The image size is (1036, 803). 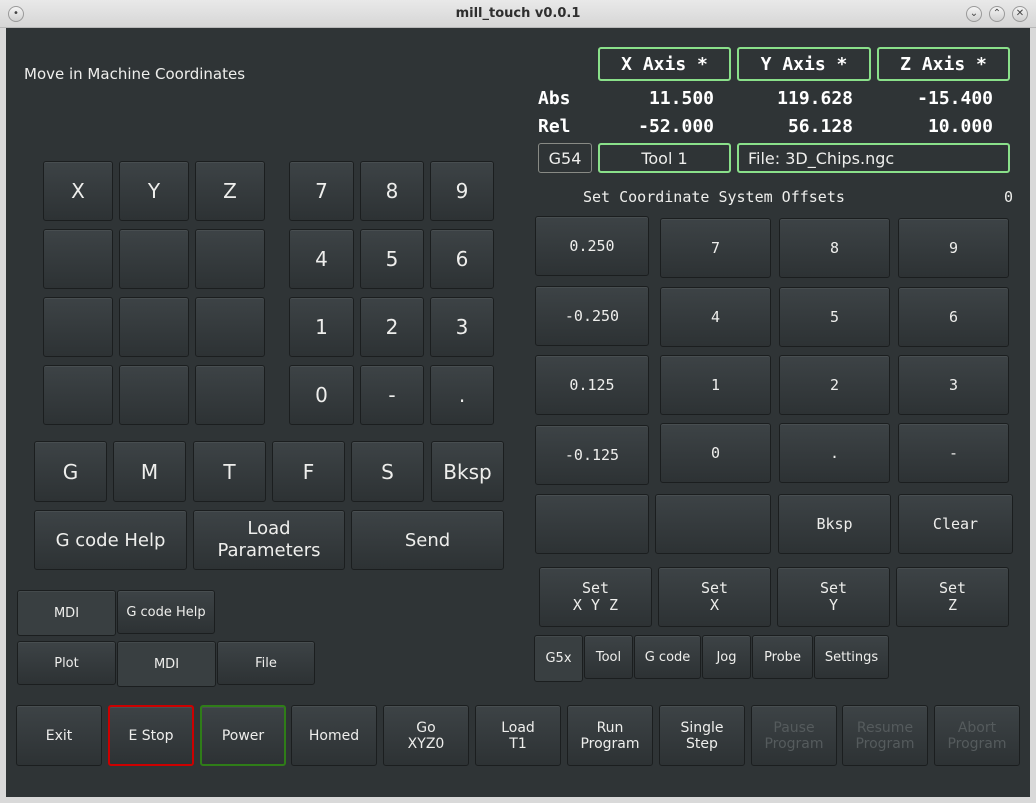 I want to click on mdi-key-0: 0, so click(x=321, y=395).